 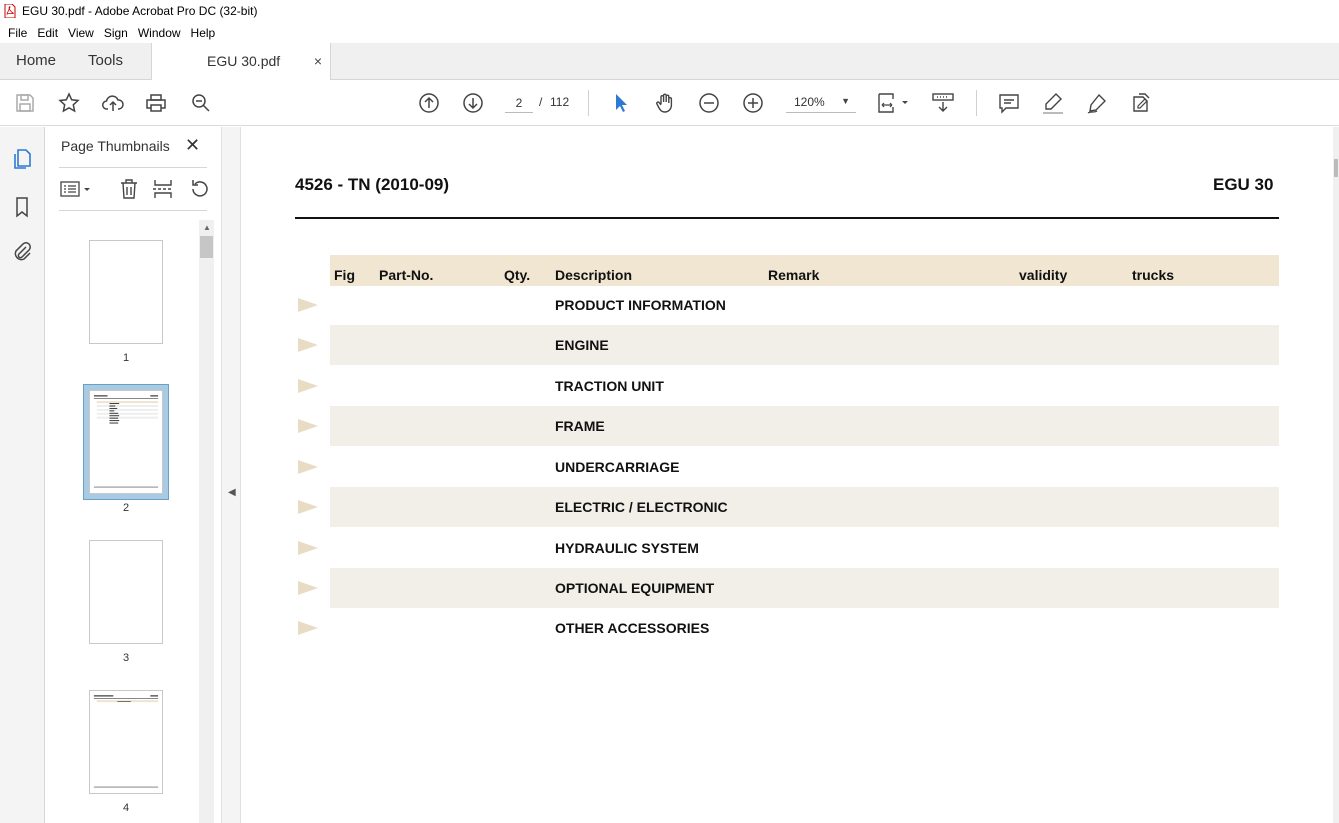 I want to click on page-thumbnails-panel: Page Thumbnails ✕ 1 2 3 4 ▲, so click(x=133, y=475).